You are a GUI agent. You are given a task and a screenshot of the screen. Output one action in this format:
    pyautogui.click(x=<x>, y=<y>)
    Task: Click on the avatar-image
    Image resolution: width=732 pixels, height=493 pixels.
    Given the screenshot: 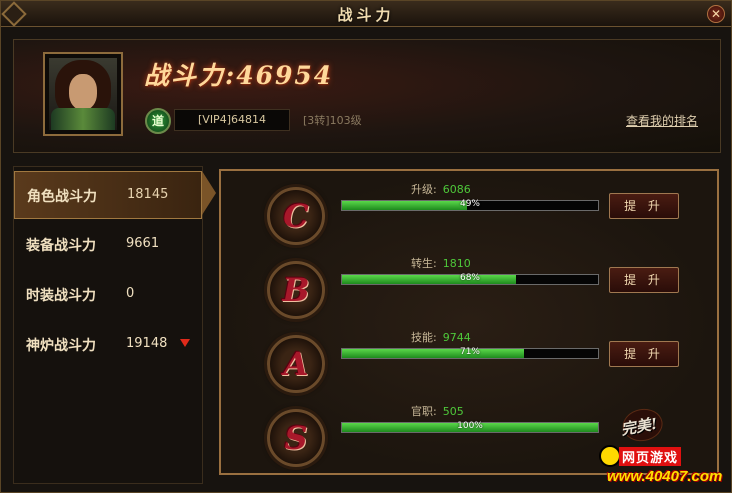 What is the action you would take?
    pyautogui.click(x=83, y=94)
    